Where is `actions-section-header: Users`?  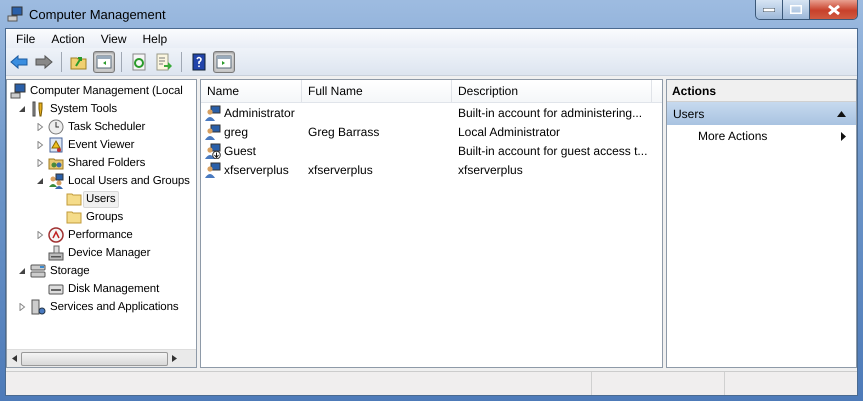 actions-section-header: Users is located at coordinates (761, 113).